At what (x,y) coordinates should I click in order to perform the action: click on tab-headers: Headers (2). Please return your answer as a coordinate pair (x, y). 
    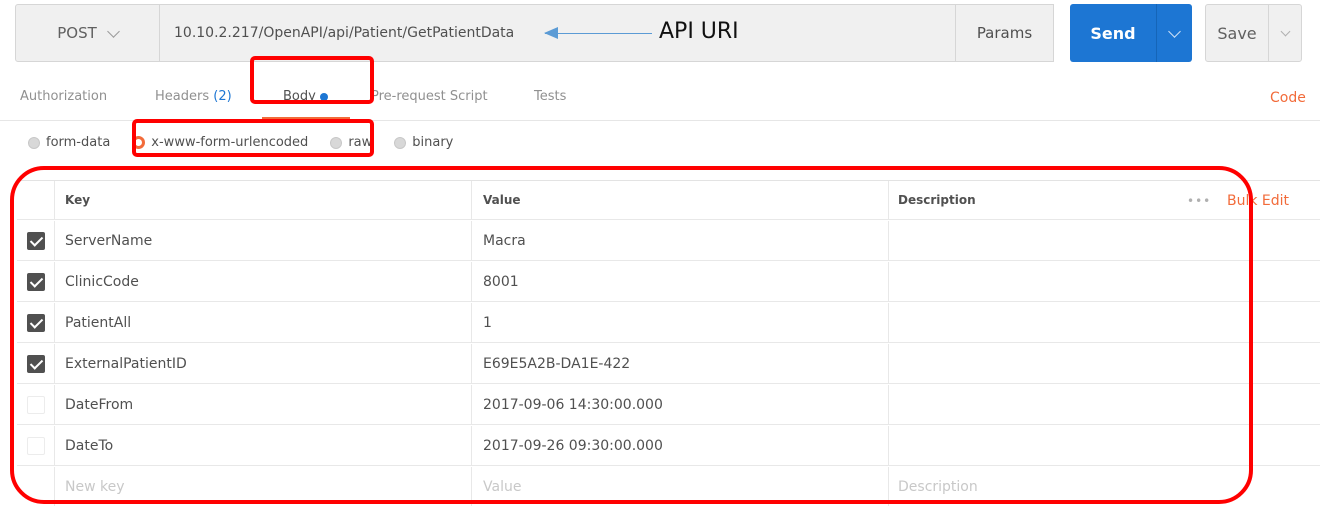
    Looking at the image, I should click on (193, 96).